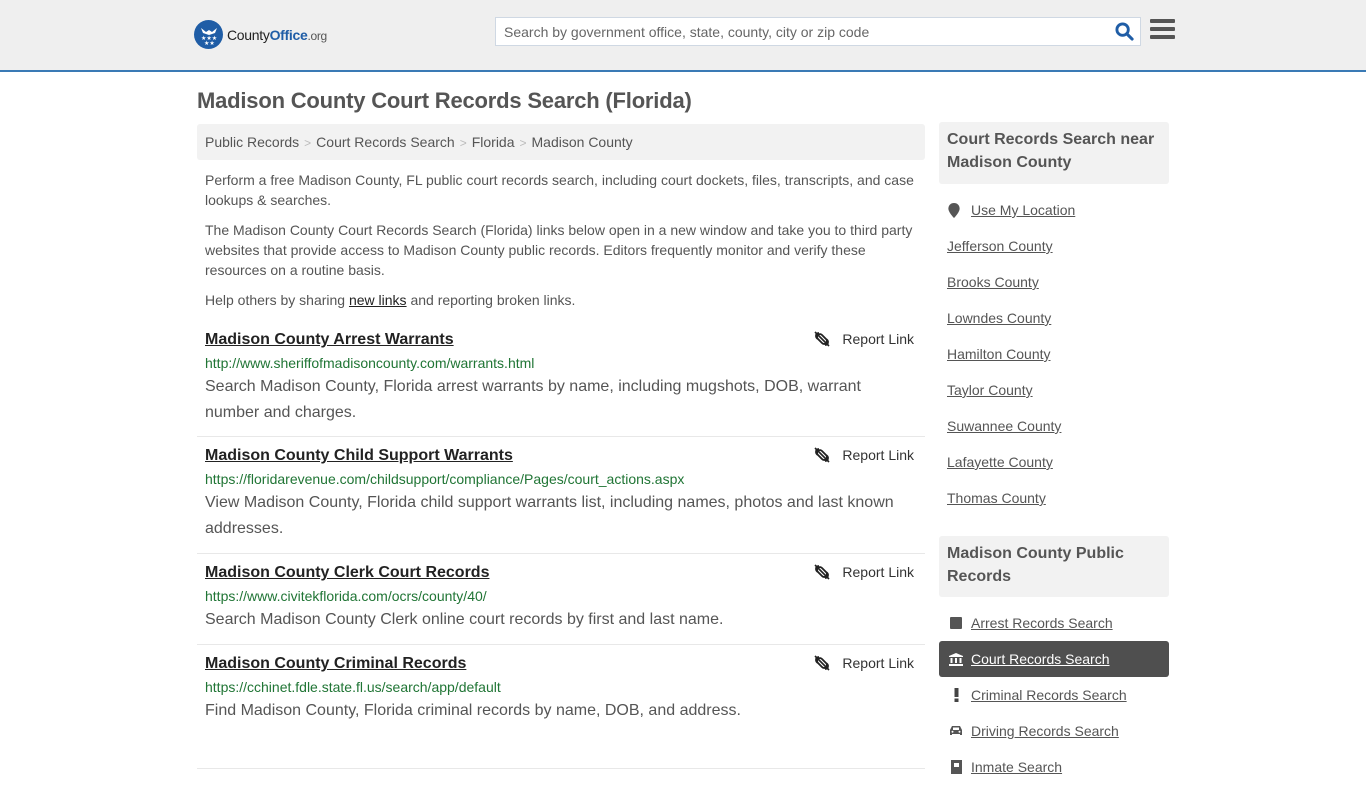 This screenshot has width=1366, height=785. I want to click on square-icon, so click(956, 623).